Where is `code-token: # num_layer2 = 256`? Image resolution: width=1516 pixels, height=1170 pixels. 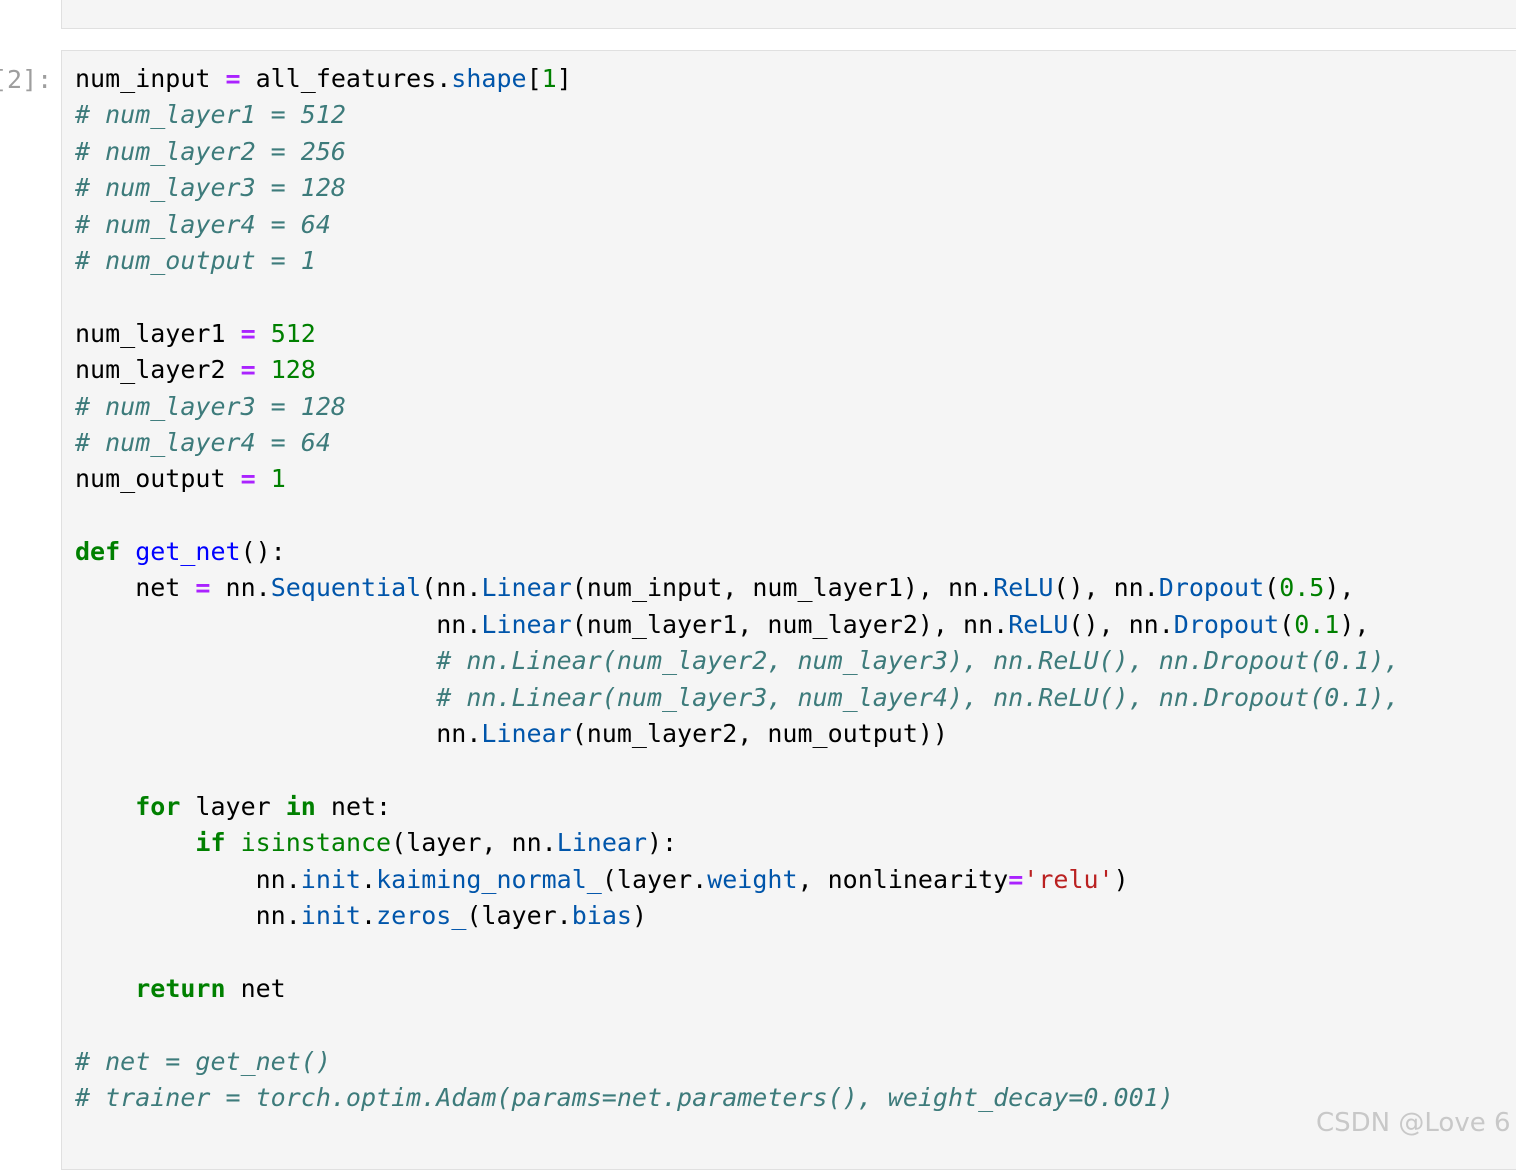
code-token: # num_layer2 = 256 is located at coordinates (210, 151).